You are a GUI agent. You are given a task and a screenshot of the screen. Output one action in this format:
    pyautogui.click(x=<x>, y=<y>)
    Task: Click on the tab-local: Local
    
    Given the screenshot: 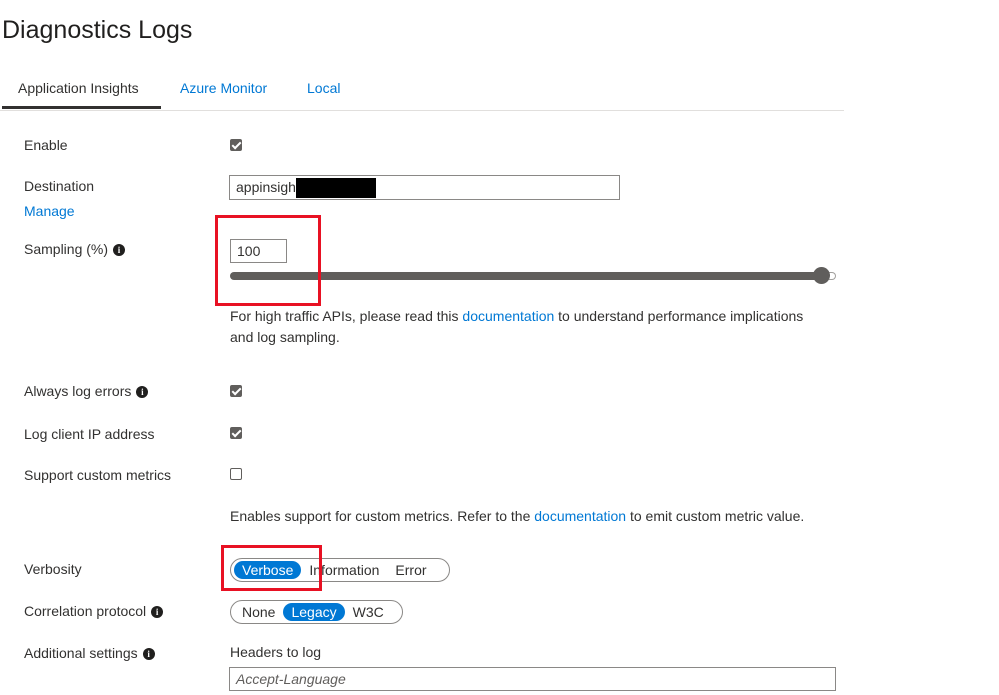 What is the action you would take?
    pyautogui.click(x=323, y=88)
    